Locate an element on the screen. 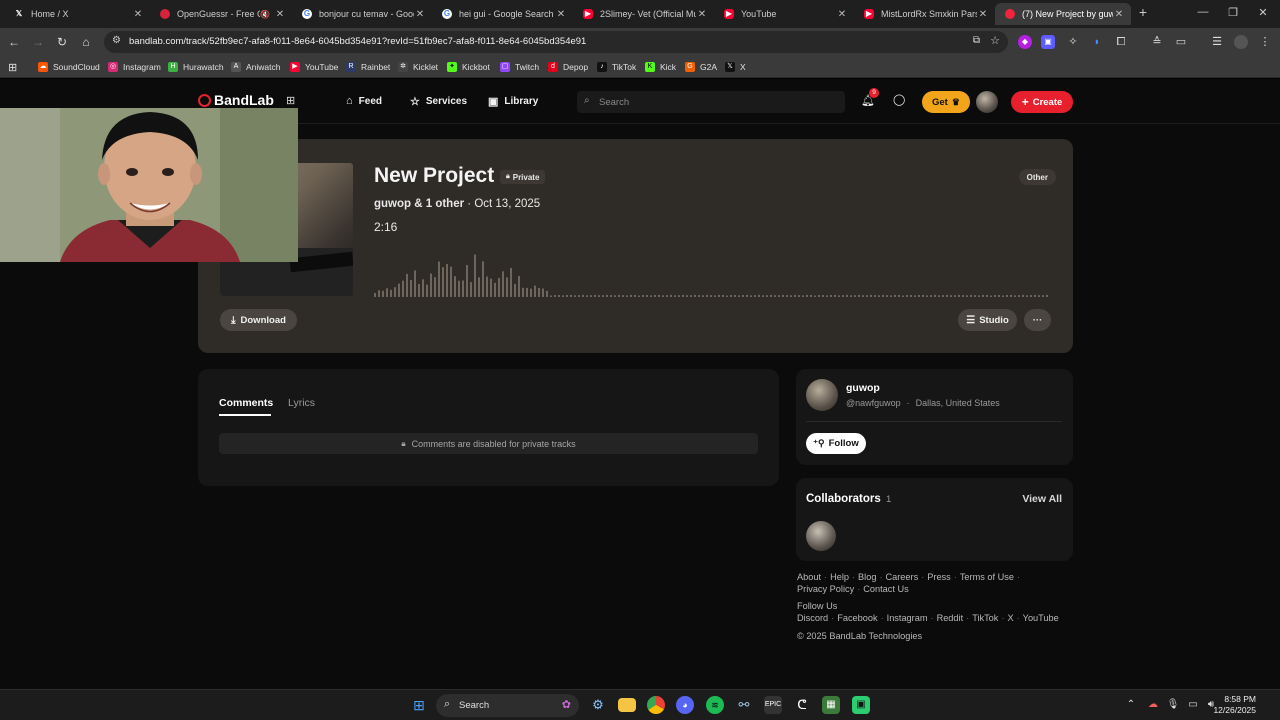 The image size is (1280, 720). bookmark-instagram: ◎ Instagram is located at coordinates (134, 67).